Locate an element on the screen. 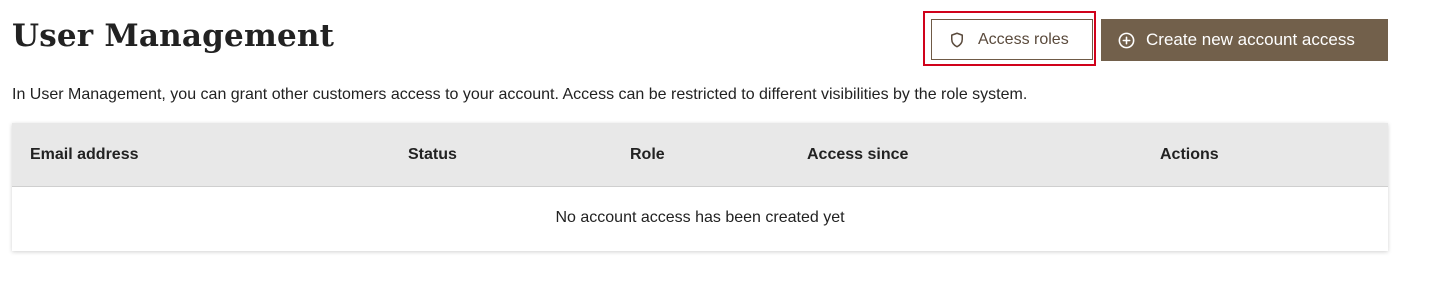 The width and height of the screenshot is (1433, 295). access-roles-label: Access roles is located at coordinates (1023, 39).